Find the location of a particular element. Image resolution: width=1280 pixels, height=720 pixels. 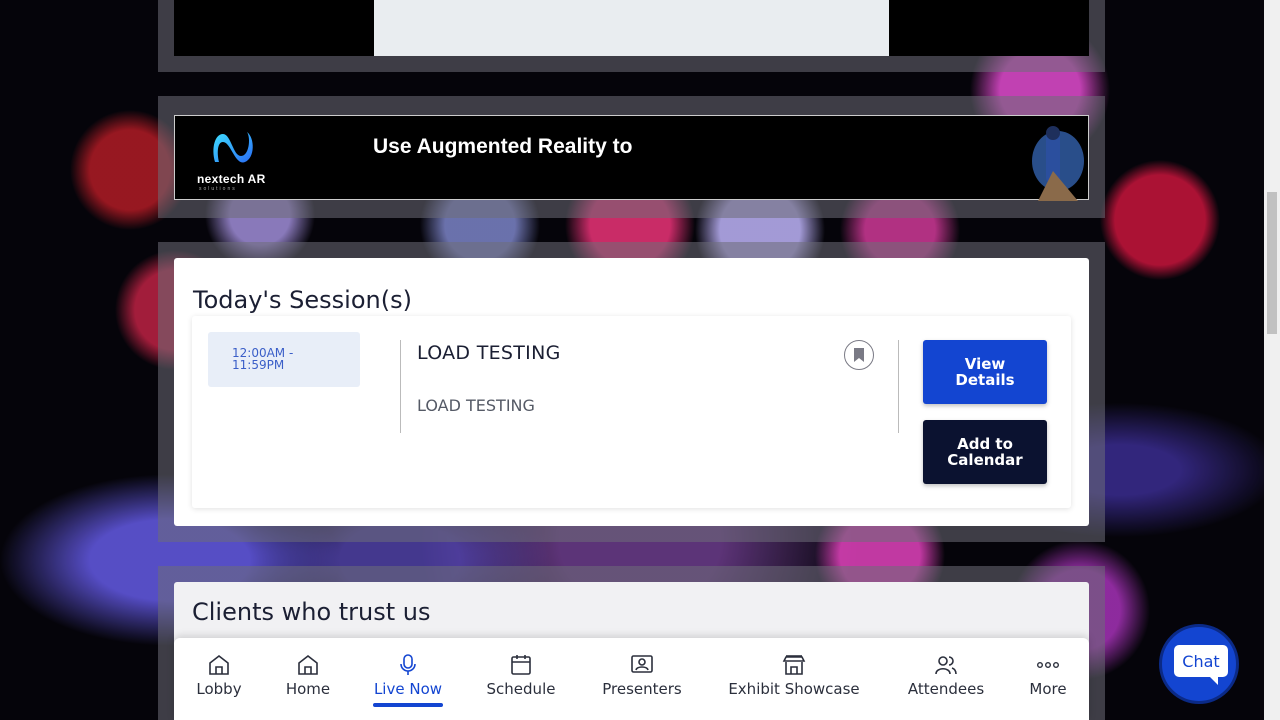

logo-text: nextech AR is located at coordinates (231, 179).